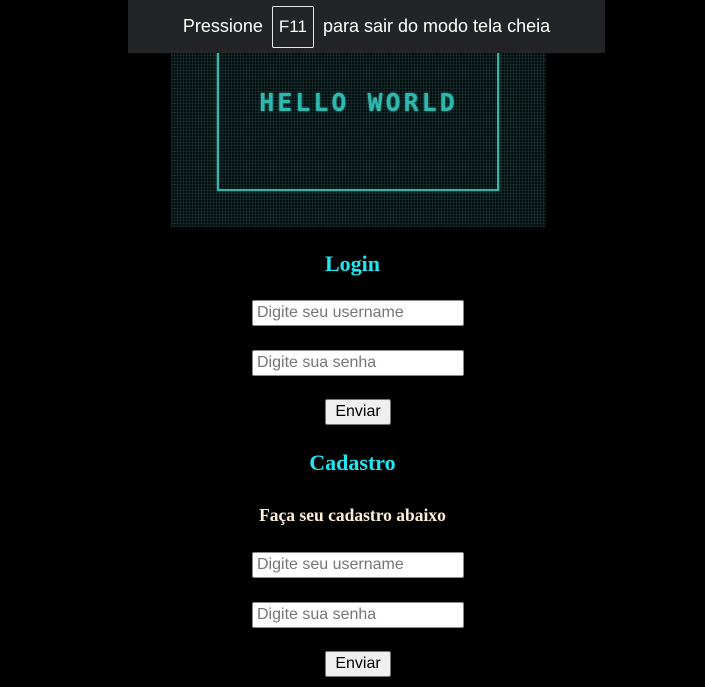 The width and height of the screenshot is (705, 687). Describe the element at coordinates (222, 26) in the screenshot. I see `toast-prefix: Pressione` at that location.